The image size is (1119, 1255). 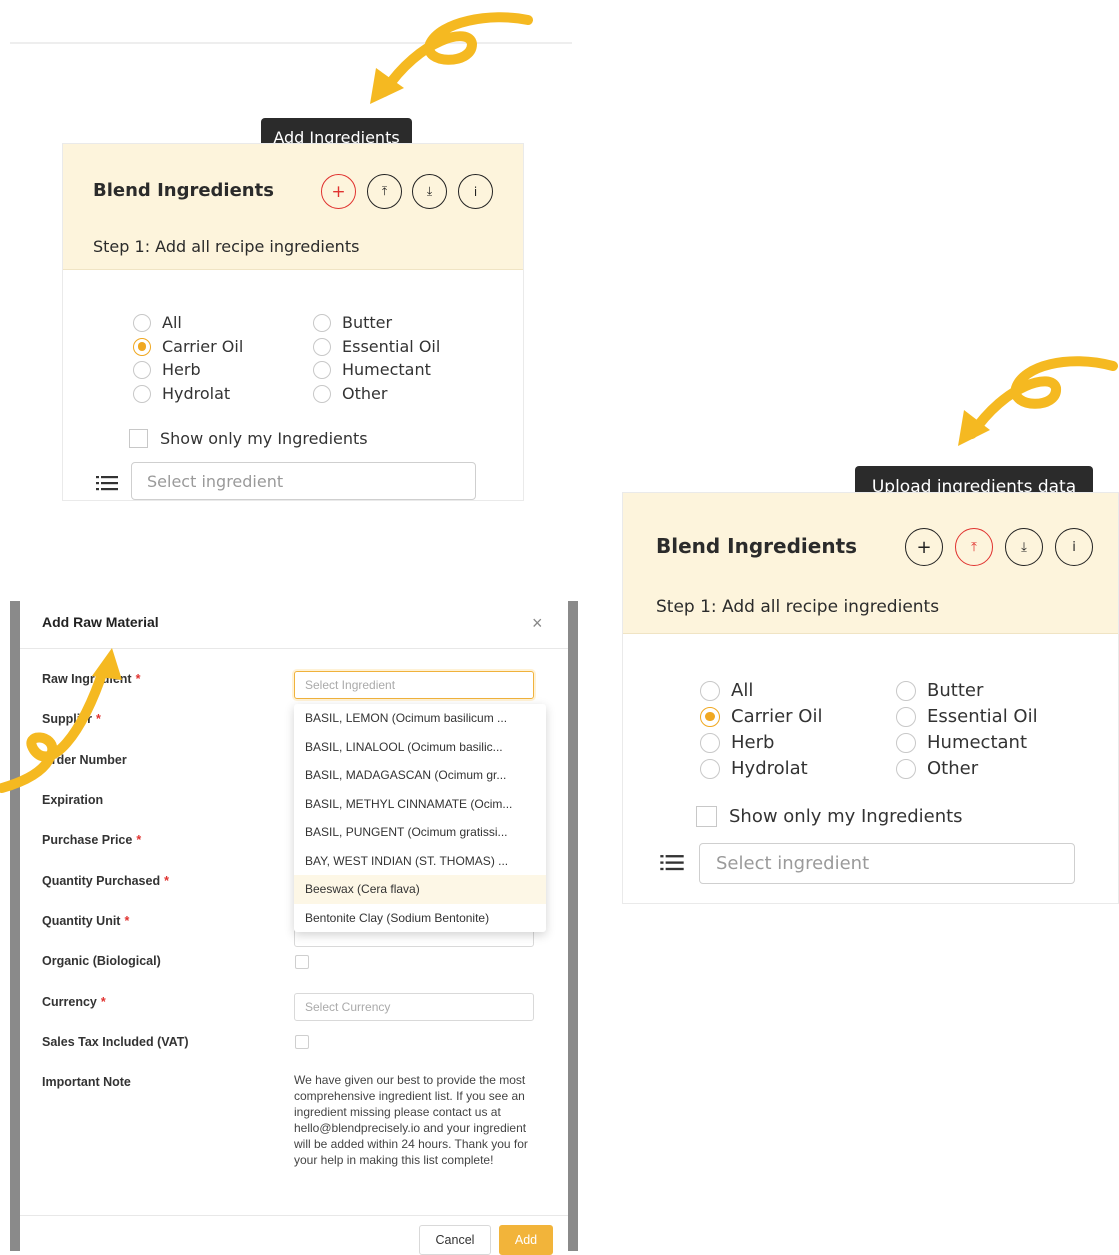 What do you see at coordinates (953, 768) in the screenshot?
I see `radio-label: Other` at bounding box center [953, 768].